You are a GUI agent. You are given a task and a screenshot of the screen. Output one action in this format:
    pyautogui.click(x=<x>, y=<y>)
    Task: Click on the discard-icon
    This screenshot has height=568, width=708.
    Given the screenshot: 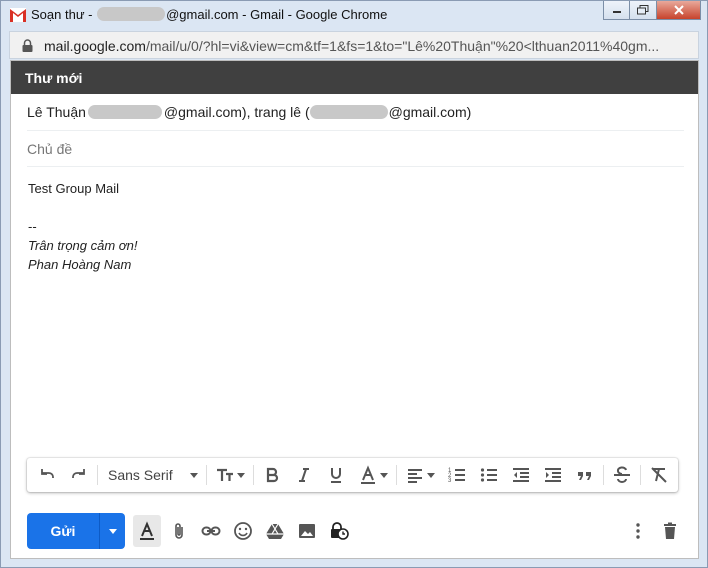 What is the action you would take?
    pyautogui.click(x=670, y=530)
    